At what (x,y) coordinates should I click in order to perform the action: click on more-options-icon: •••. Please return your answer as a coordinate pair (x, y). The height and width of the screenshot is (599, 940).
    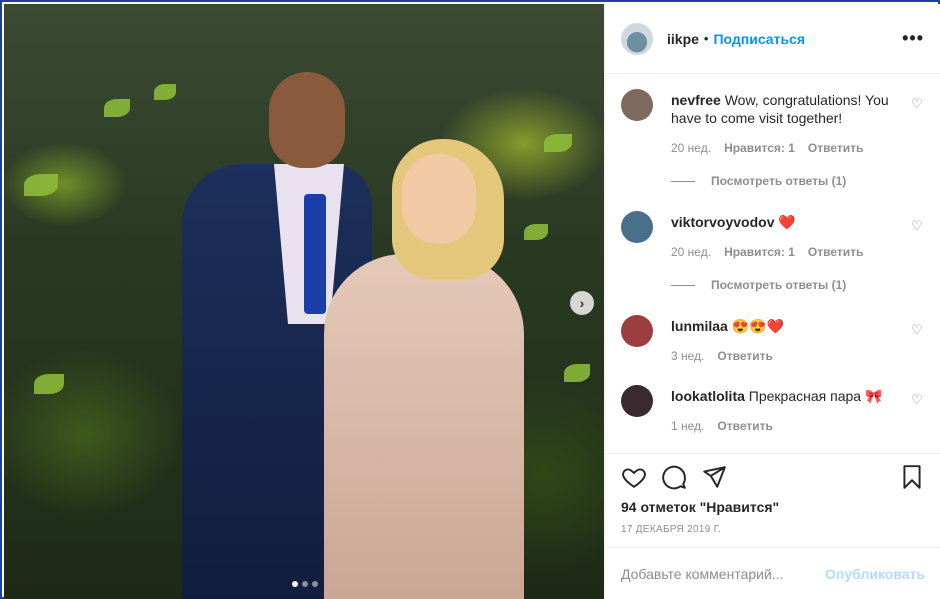
    Looking at the image, I should click on (913, 38).